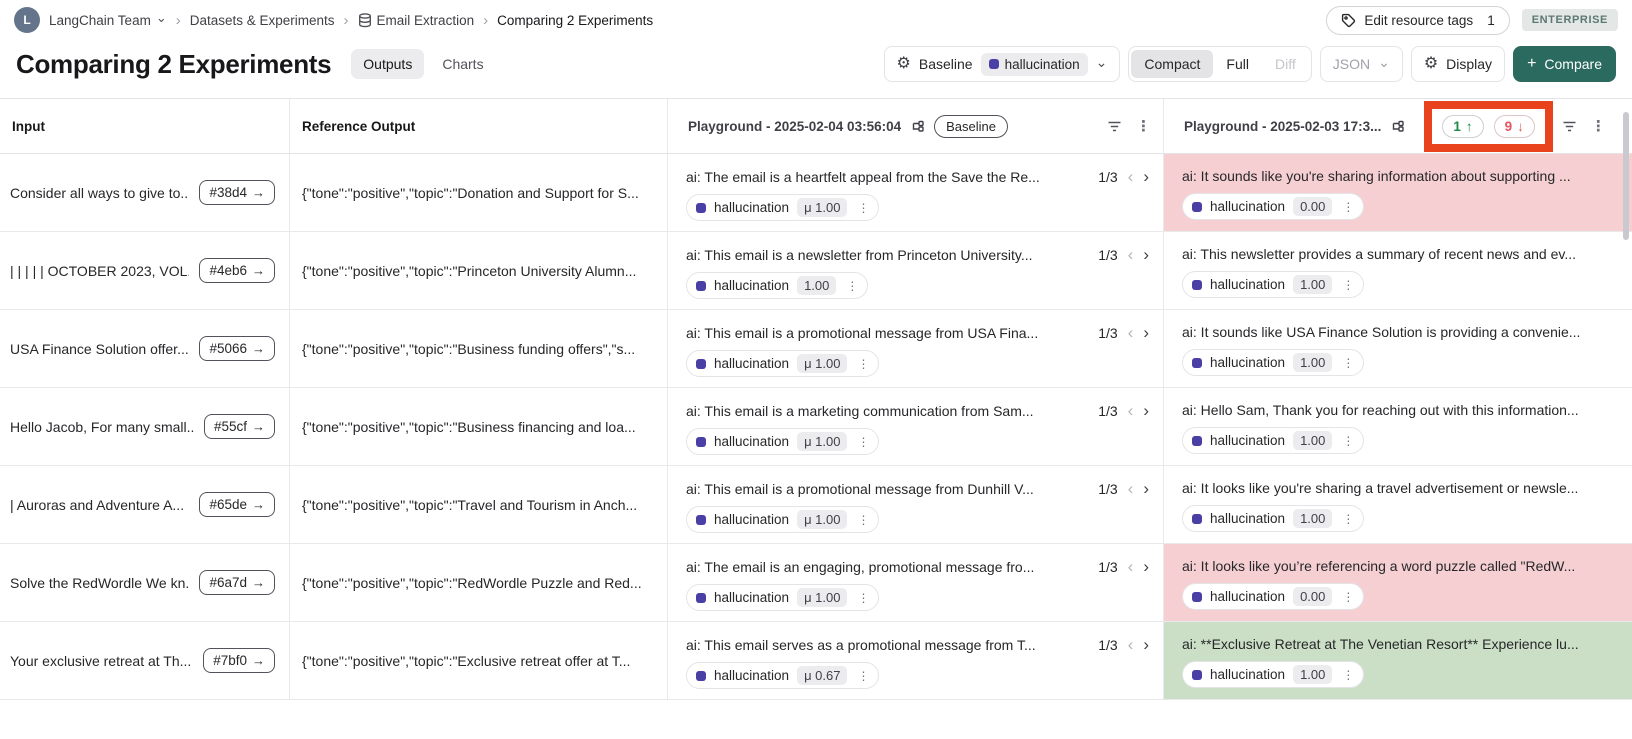 This screenshot has height=739, width=1632. I want to click on example-id-badge: #55cf →, so click(239, 426).